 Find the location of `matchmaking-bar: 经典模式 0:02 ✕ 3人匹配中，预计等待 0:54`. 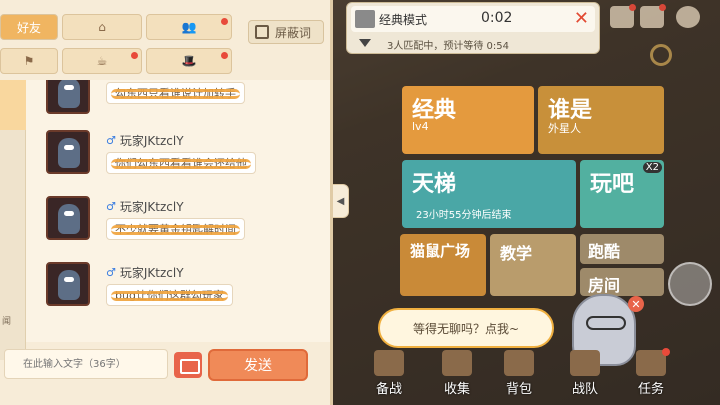

matchmaking-bar: 经典模式 0:02 ✕ 3人匹配中，预计等待 0:54 is located at coordinates (473, 28).